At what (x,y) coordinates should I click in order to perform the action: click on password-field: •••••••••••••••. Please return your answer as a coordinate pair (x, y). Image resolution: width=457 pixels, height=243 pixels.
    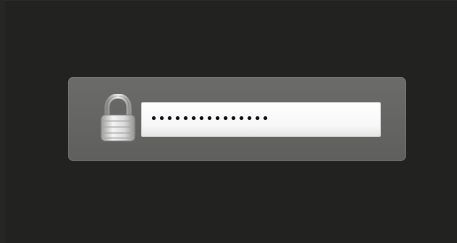
    Looking at the image, I should click on (261, 119).